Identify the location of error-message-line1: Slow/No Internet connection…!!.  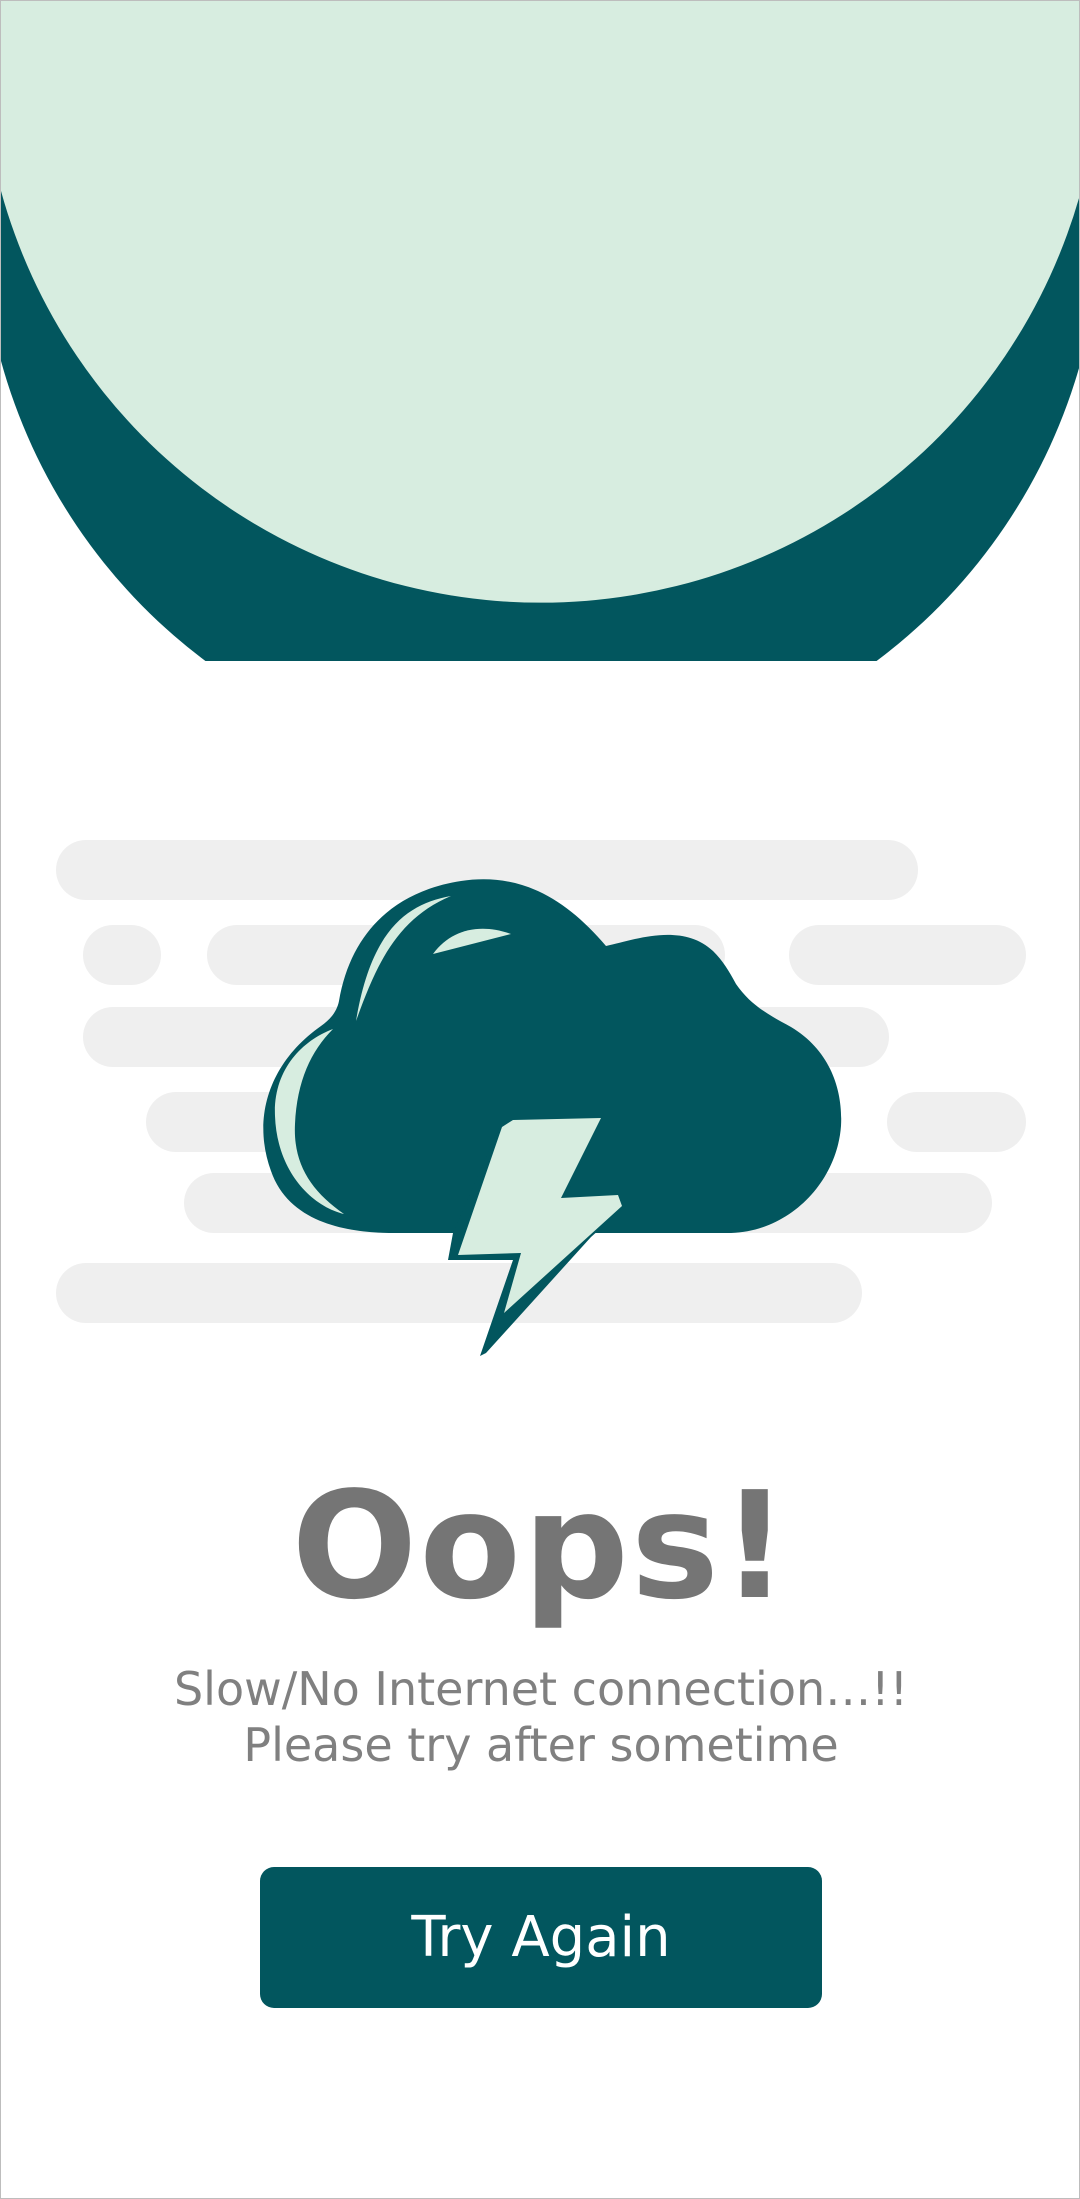
(541, 1689).